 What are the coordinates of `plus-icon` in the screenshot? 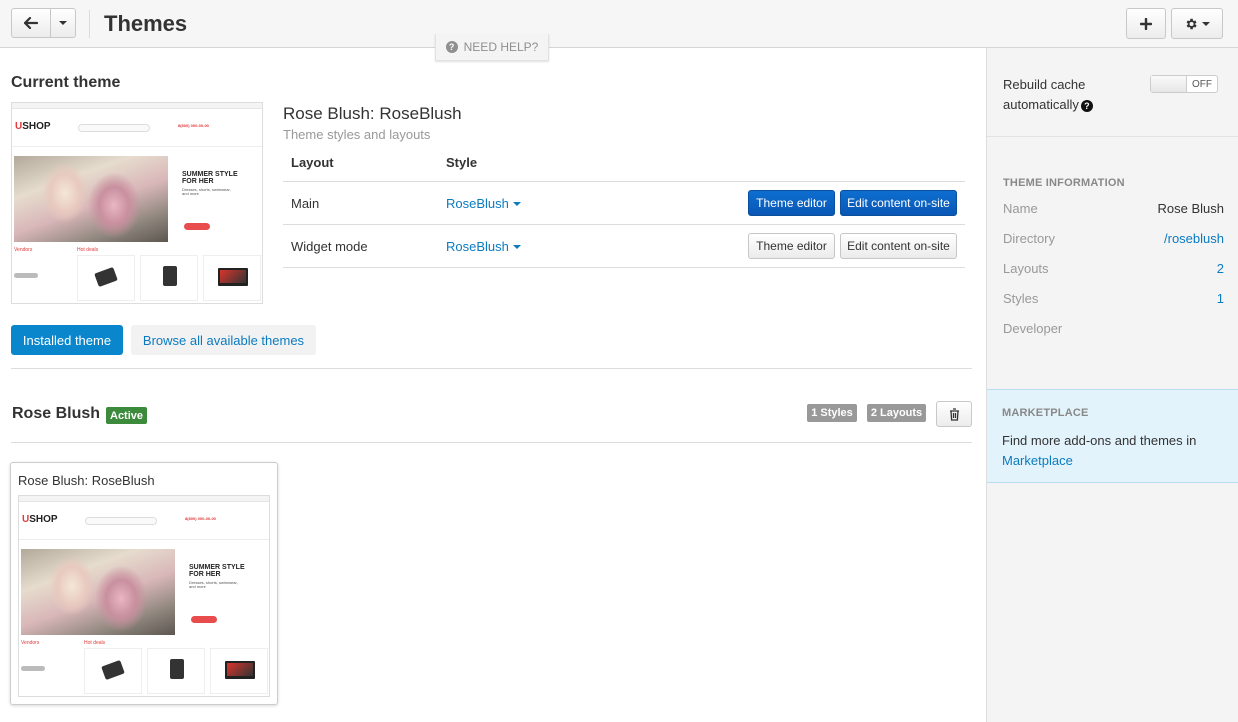 It's located at (1146, 23).